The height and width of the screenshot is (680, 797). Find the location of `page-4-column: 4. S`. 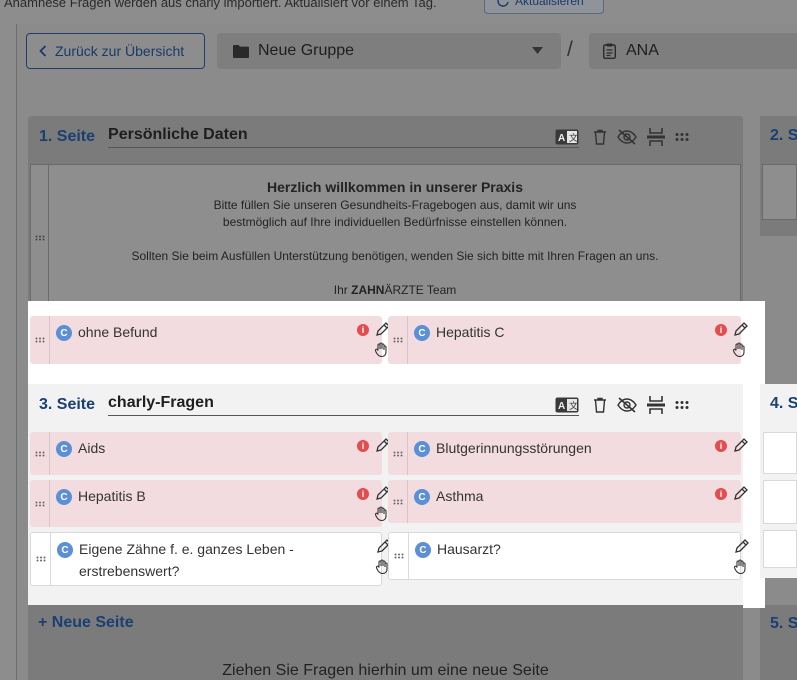

page-4-column: 4. S is located at coordinates (778, 481).